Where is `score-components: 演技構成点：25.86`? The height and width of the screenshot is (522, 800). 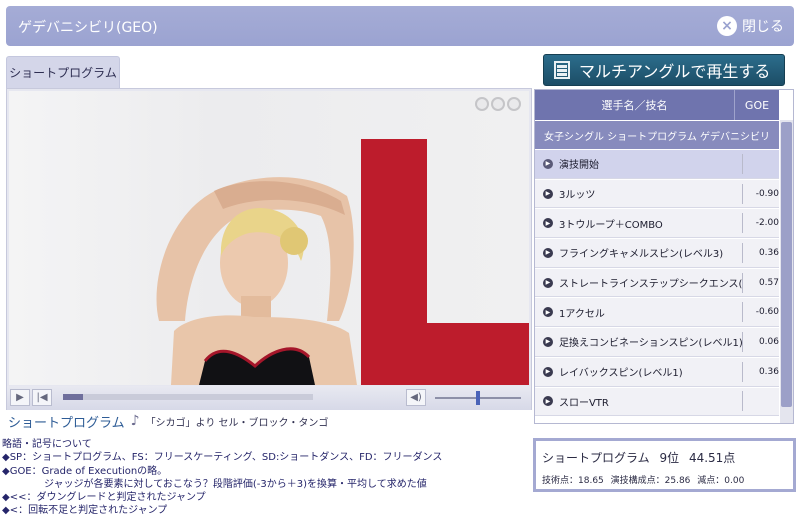
score-components: 演技構成点：25.86 is located at coordinates (650, 481).